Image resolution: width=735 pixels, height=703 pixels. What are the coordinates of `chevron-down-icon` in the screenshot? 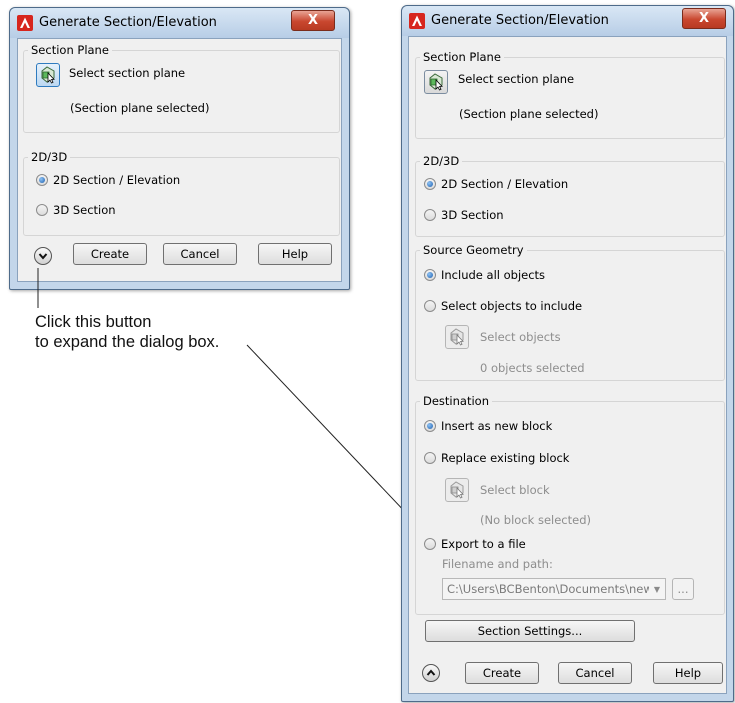 It's located at (43, 256).